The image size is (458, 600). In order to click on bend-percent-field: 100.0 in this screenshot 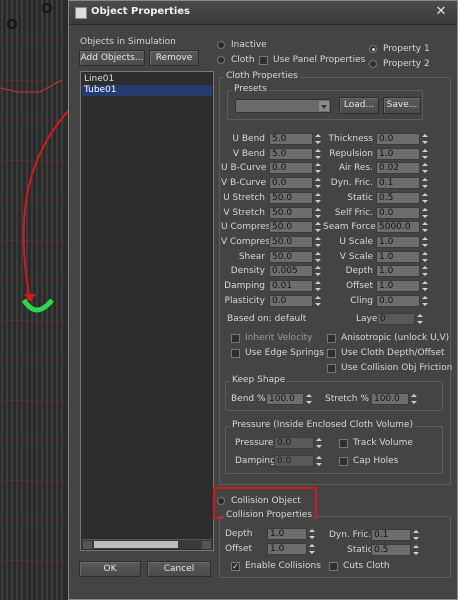, I will do `click(285, 399)`.